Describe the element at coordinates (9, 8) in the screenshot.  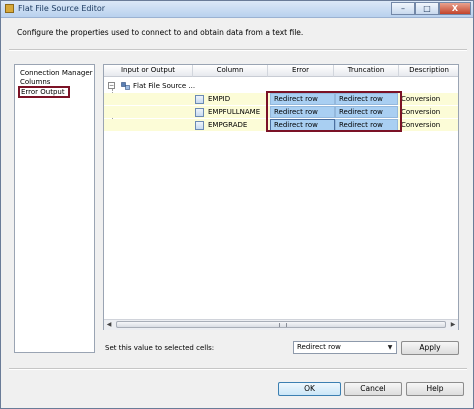
I see `app-icon` at that location.